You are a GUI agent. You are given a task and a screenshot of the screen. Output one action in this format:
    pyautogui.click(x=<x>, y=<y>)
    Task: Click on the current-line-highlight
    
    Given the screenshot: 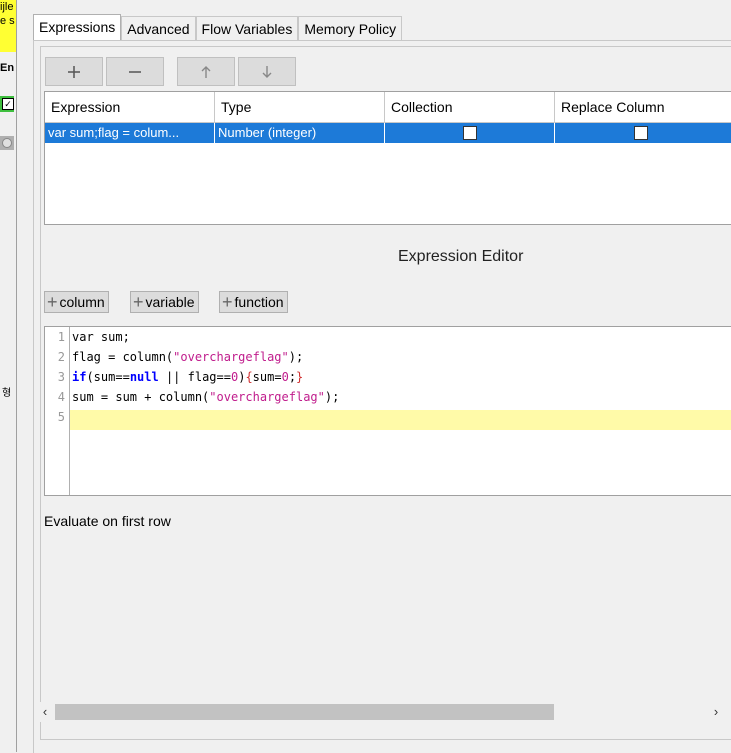 What is the action you would take?
    pyautogui.click(x=400, y=420)
    